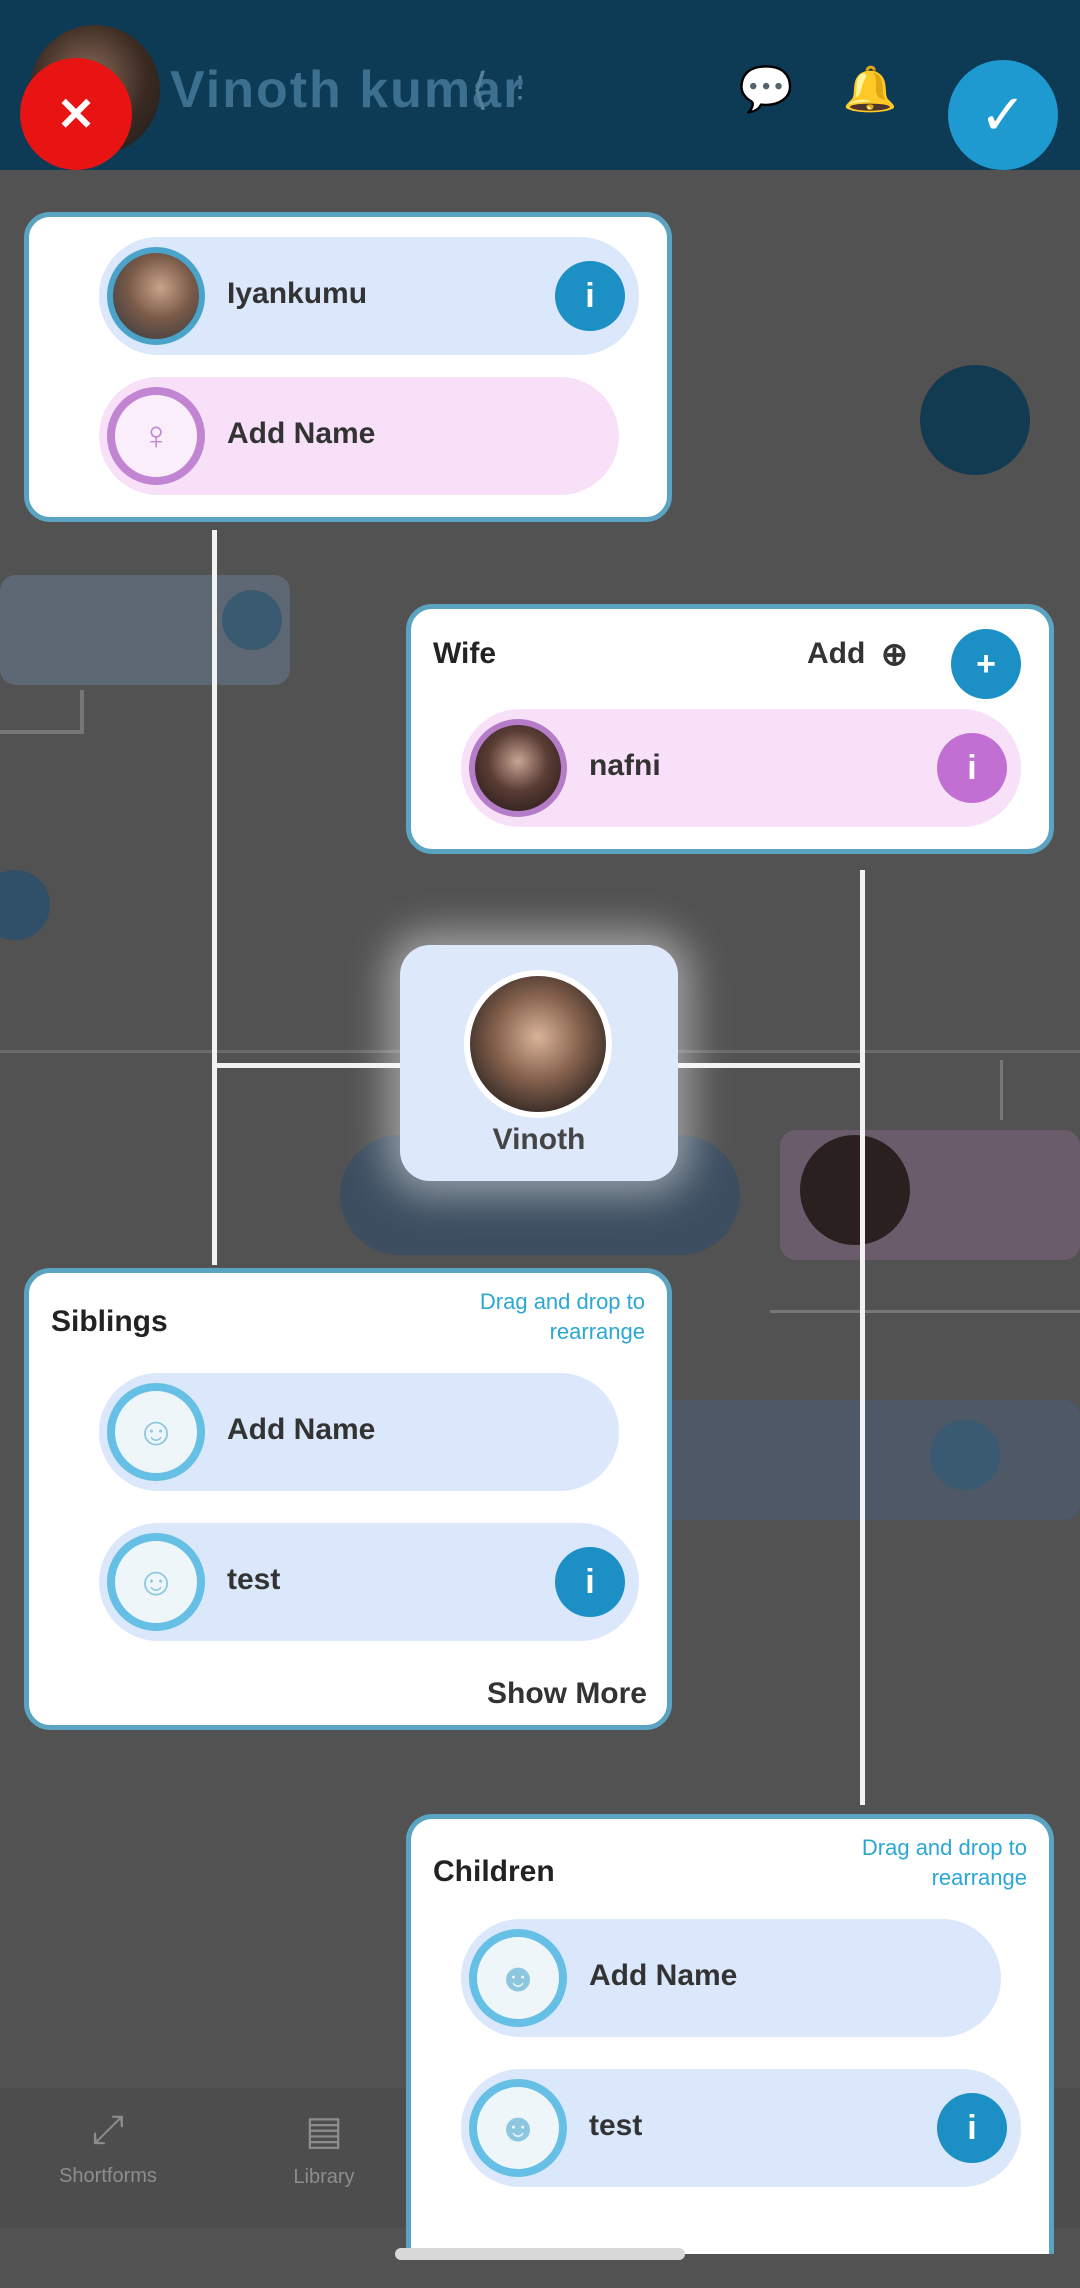  Describe the element at coordinates (76, 114) in the screenshot. I see `close-icon: ✕` at that location.